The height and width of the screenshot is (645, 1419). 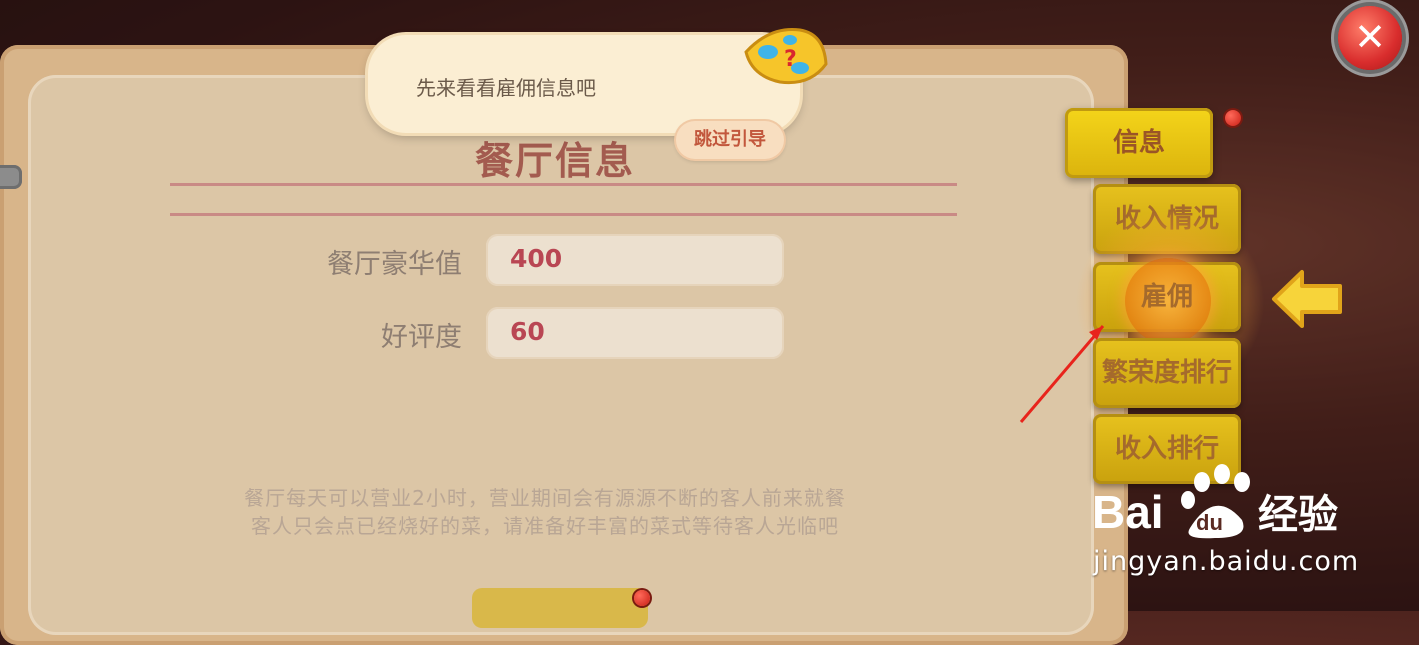 I want to click on close-icon: ✕, so click(x=1370, y=37).